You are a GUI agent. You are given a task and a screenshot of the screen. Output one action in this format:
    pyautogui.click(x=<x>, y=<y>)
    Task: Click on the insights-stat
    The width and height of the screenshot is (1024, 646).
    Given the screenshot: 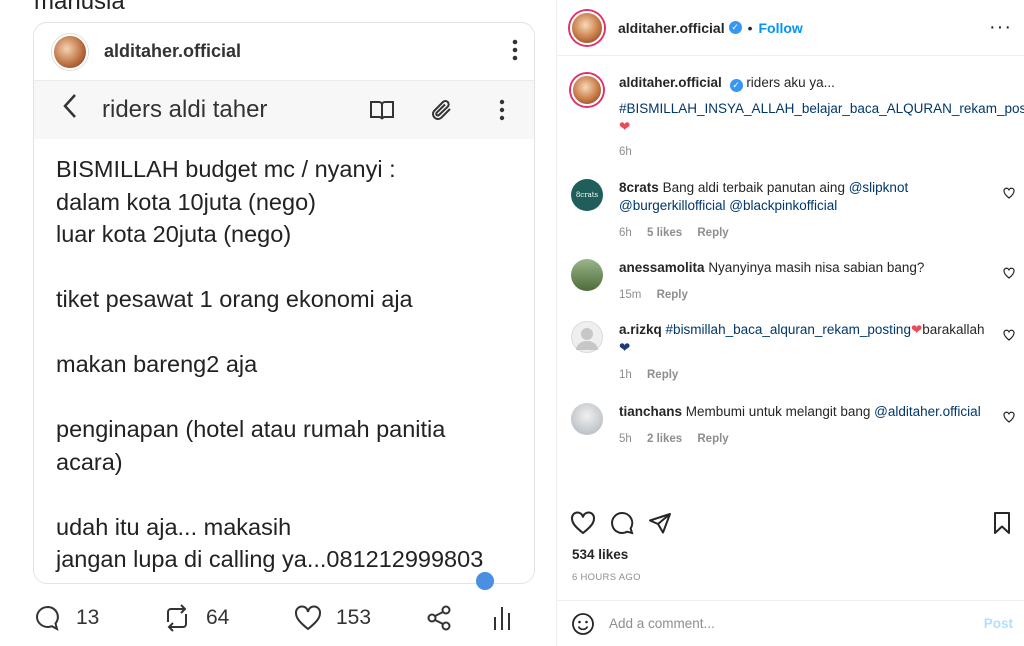 What is the action you would take?
    pyautogui.click(x=502, y=618)
    